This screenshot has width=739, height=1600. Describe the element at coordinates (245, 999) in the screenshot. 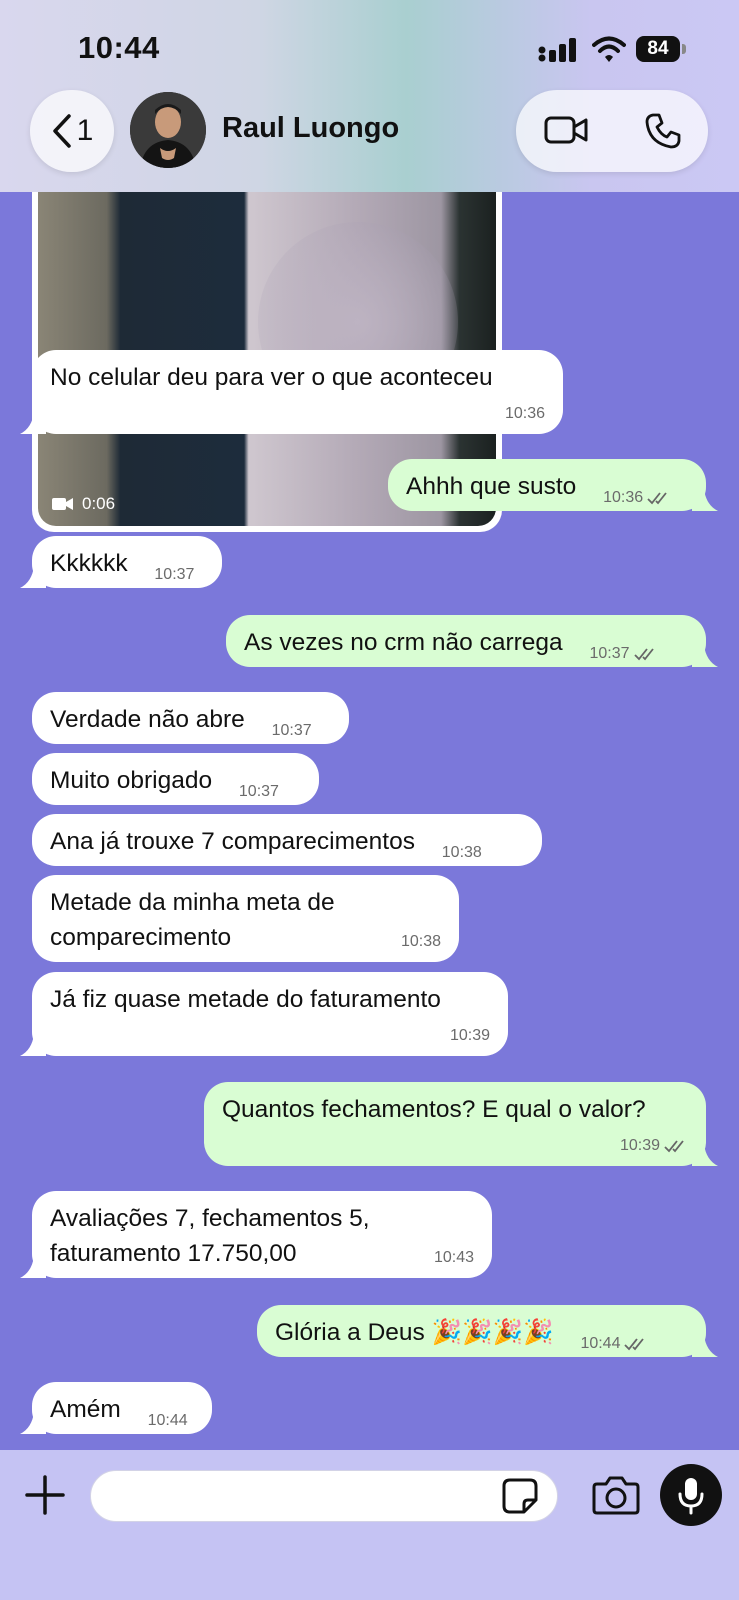

I see `message-text: Já fiz quase metade do faturamento` at that location.